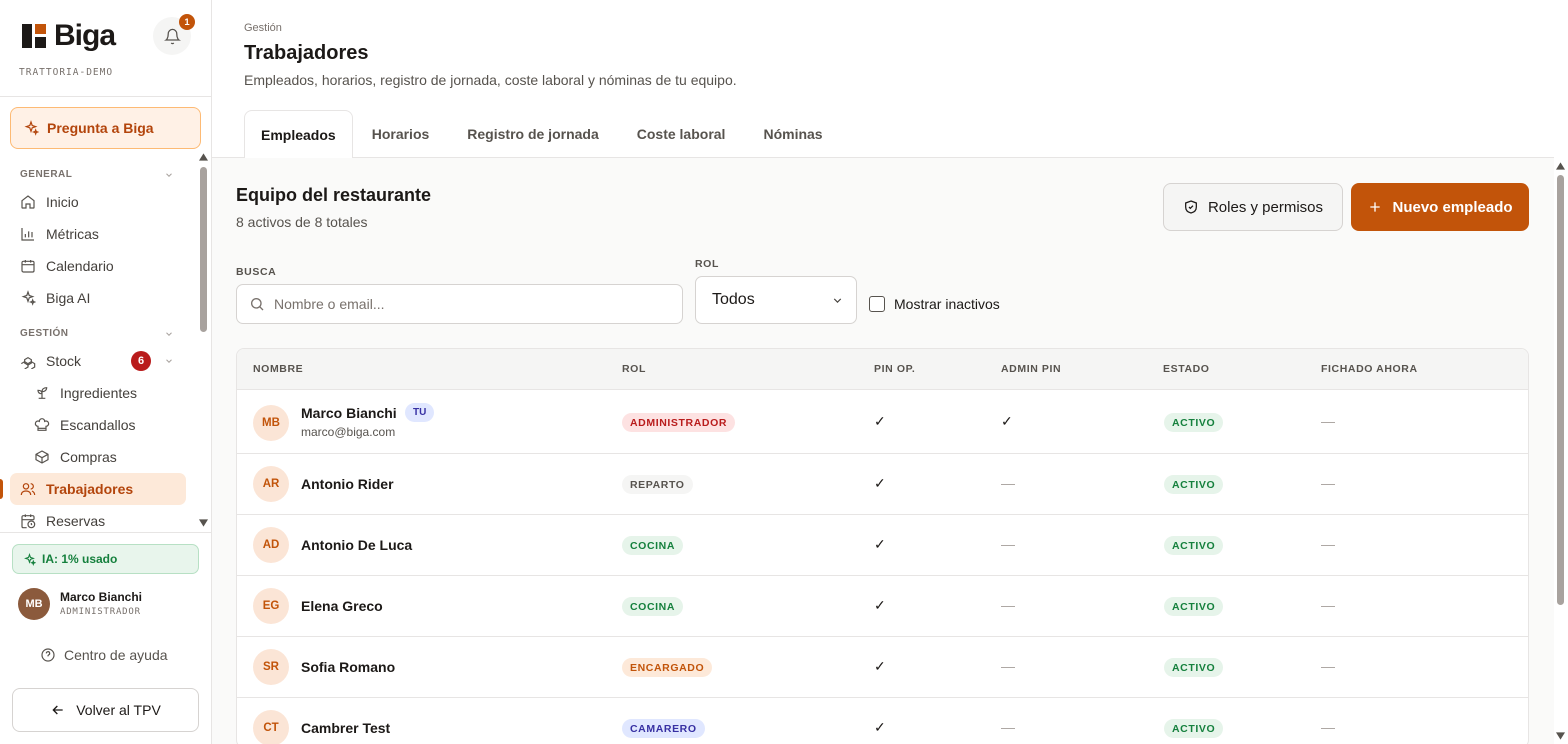 The image size is (1568, 744). I want to click on ask-biga-button: Pregunta a Biga, so click(105, 128).